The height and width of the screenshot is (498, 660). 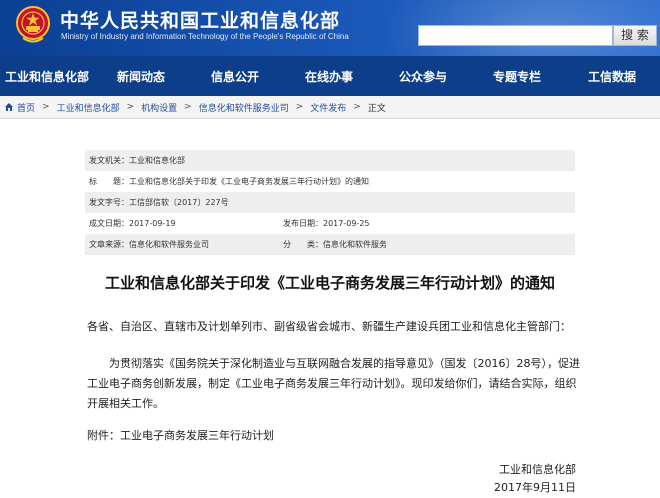 I want to click on meta-created-value: 2017-09-19, so click(x=152, y=223).